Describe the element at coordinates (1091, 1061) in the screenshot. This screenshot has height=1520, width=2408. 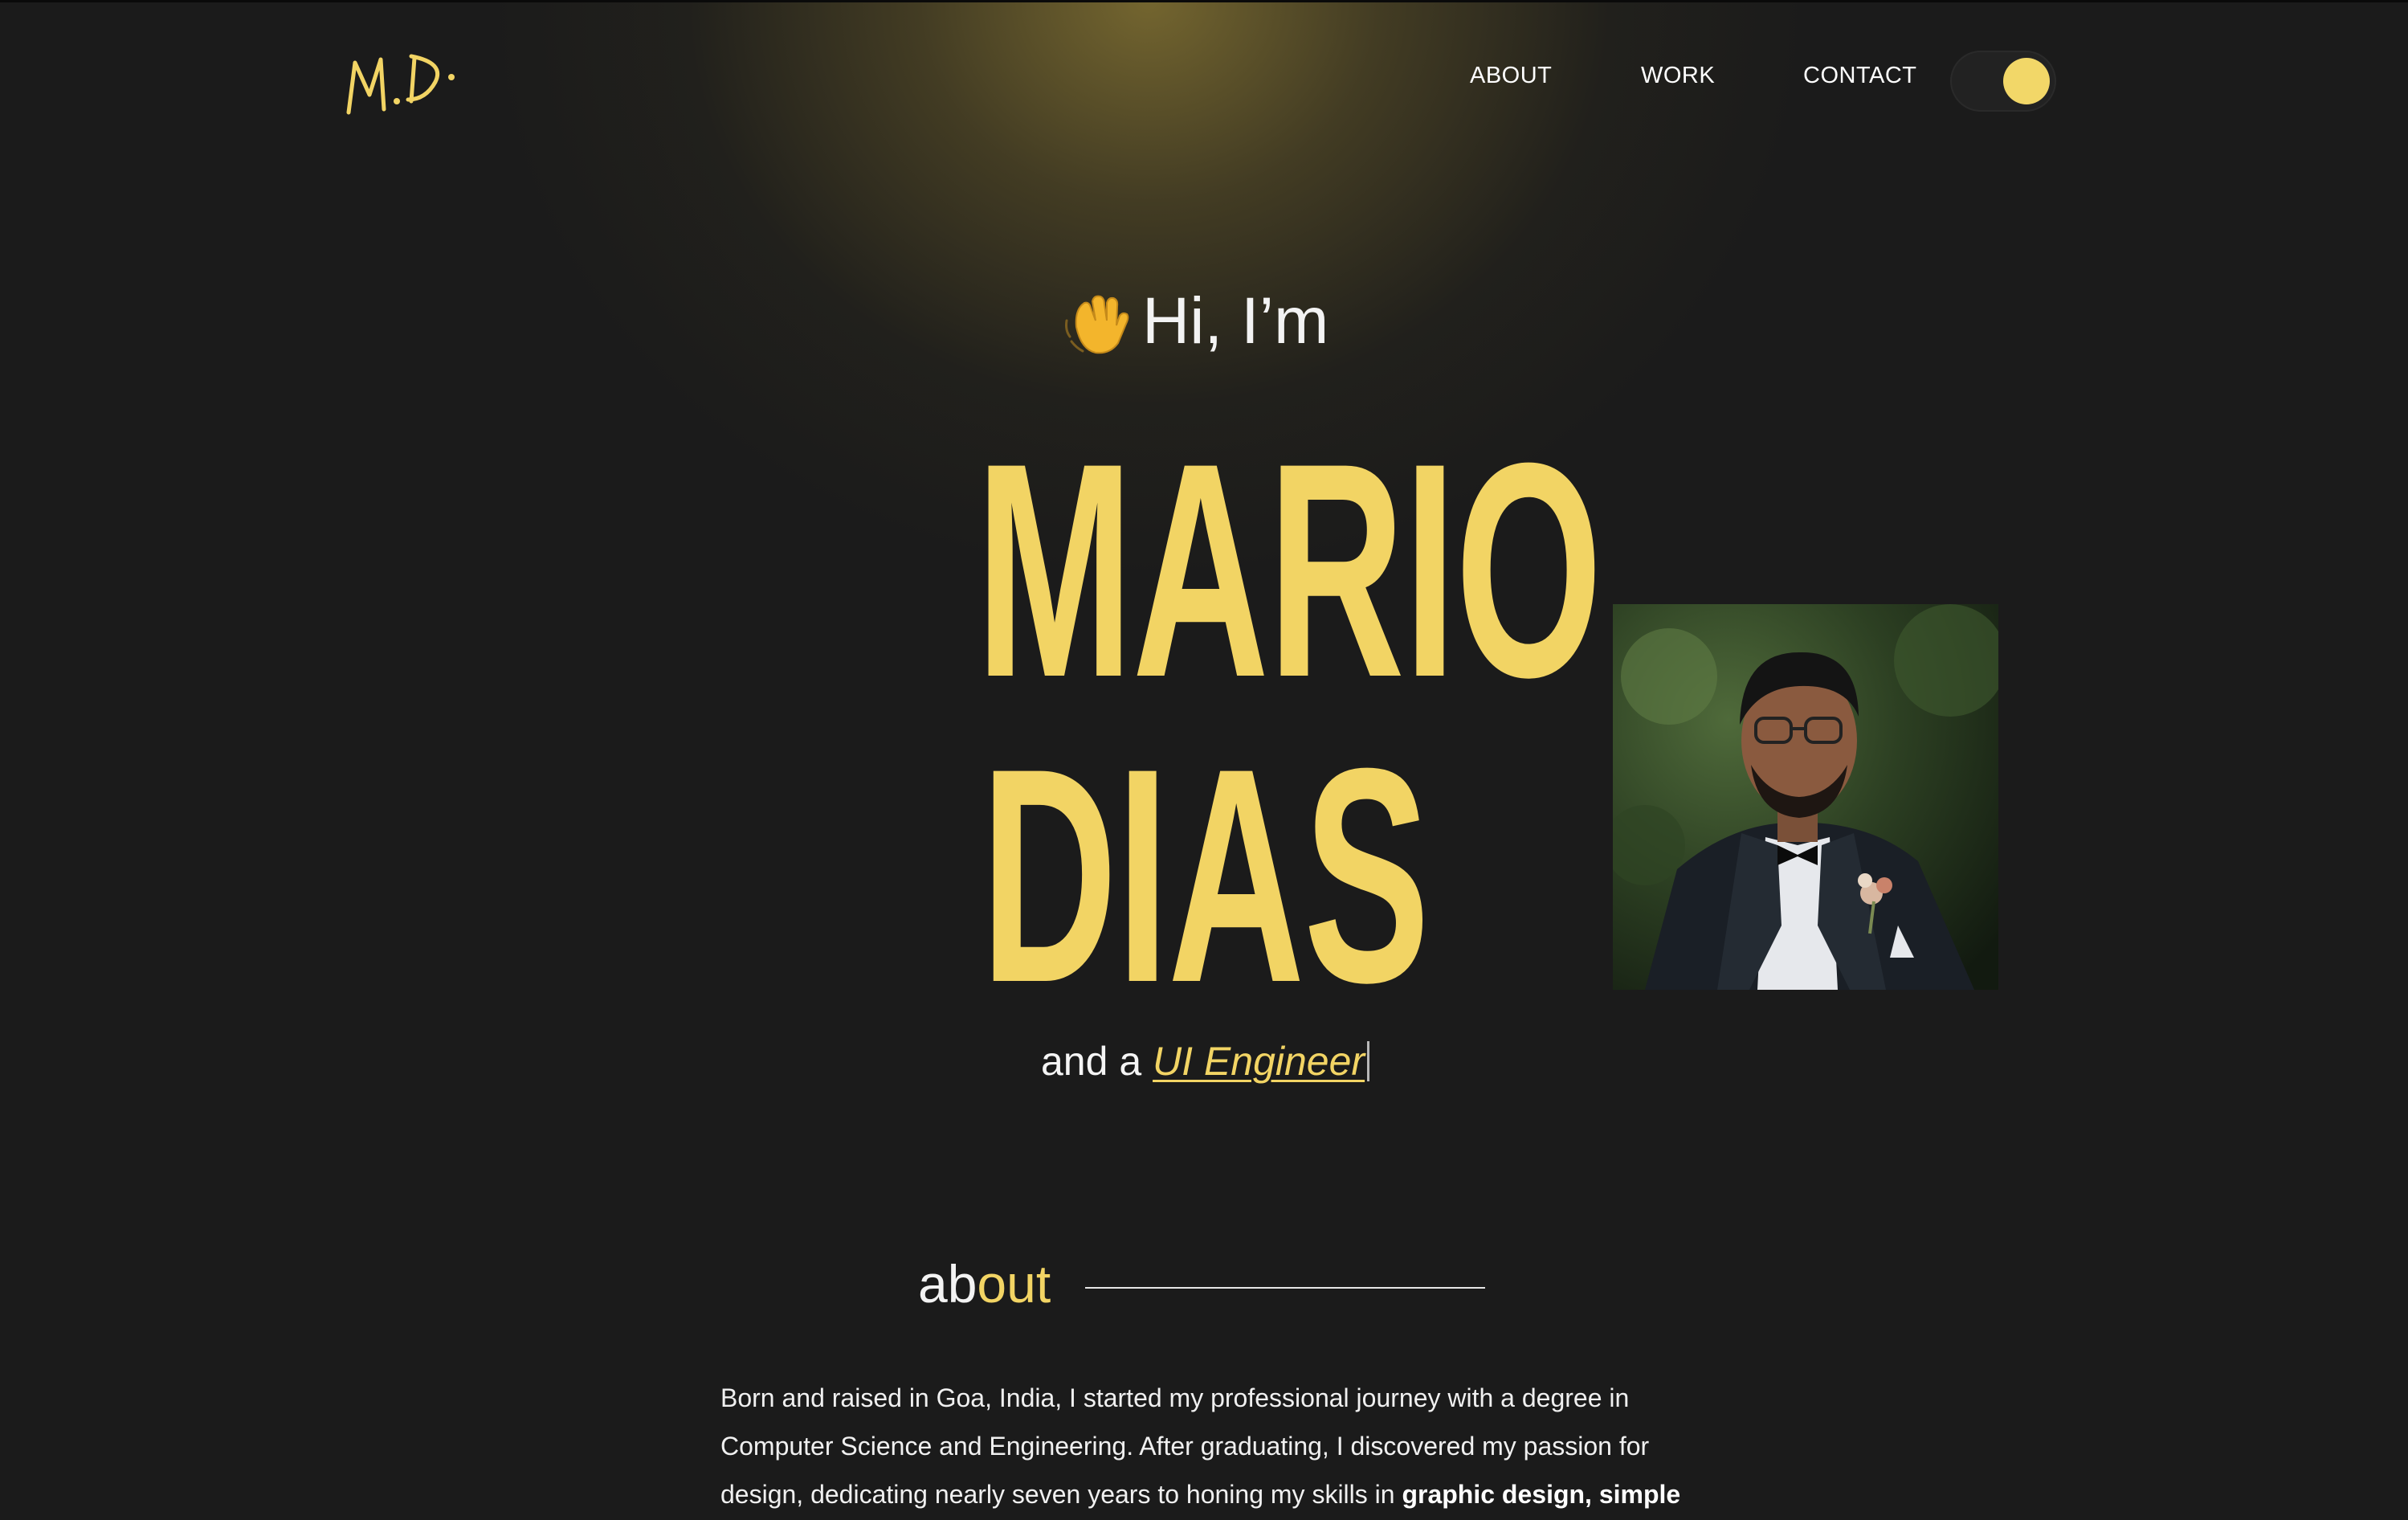
I see `tagline-prefix: and a` at that location.